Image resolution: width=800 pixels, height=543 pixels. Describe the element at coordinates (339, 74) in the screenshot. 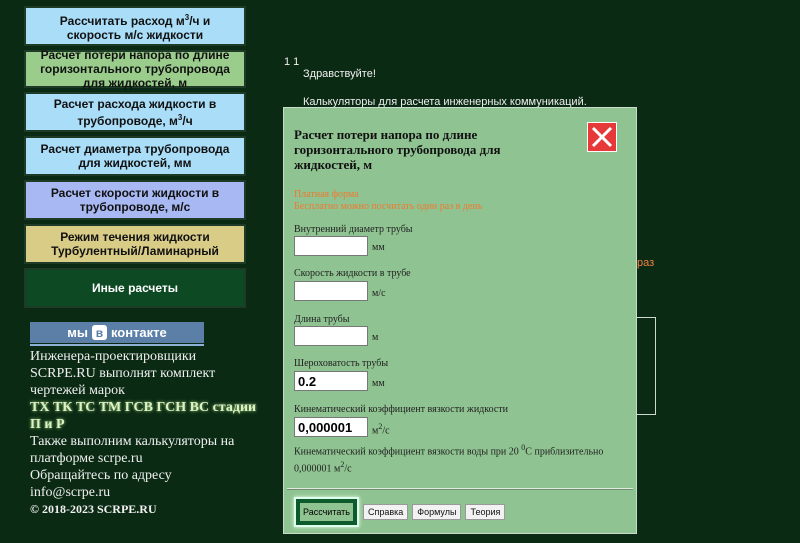

I see `greeting-text: Здравствуйте!` at that location.